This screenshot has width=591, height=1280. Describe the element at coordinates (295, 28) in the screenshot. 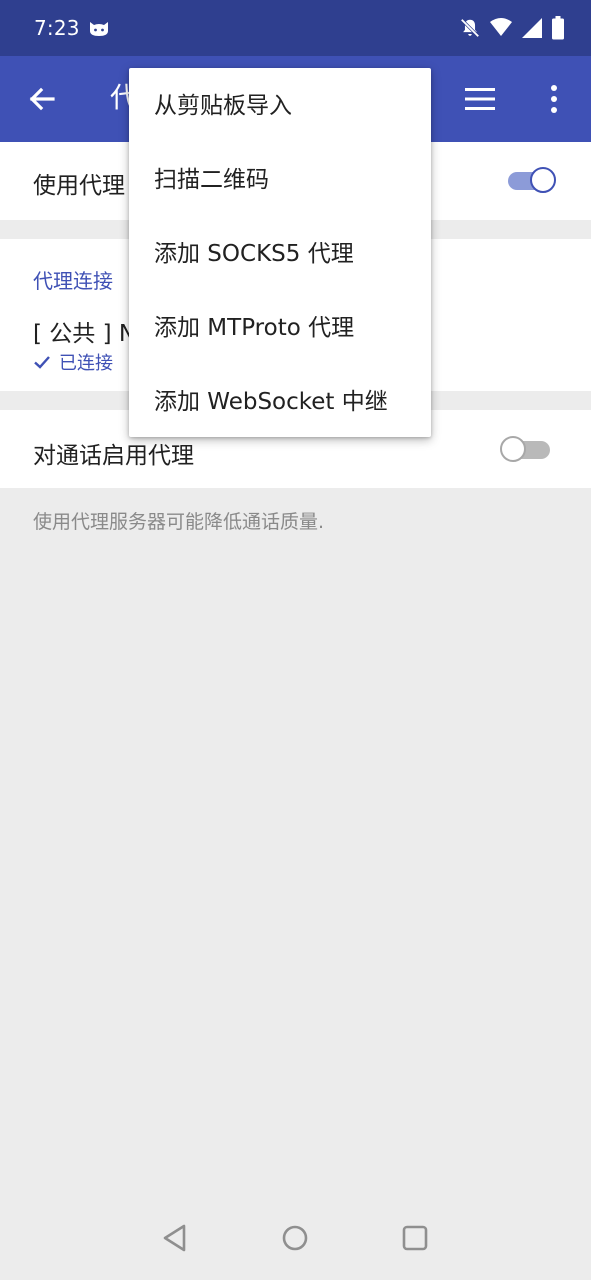

I see `status-bar: 7:23` at that location.